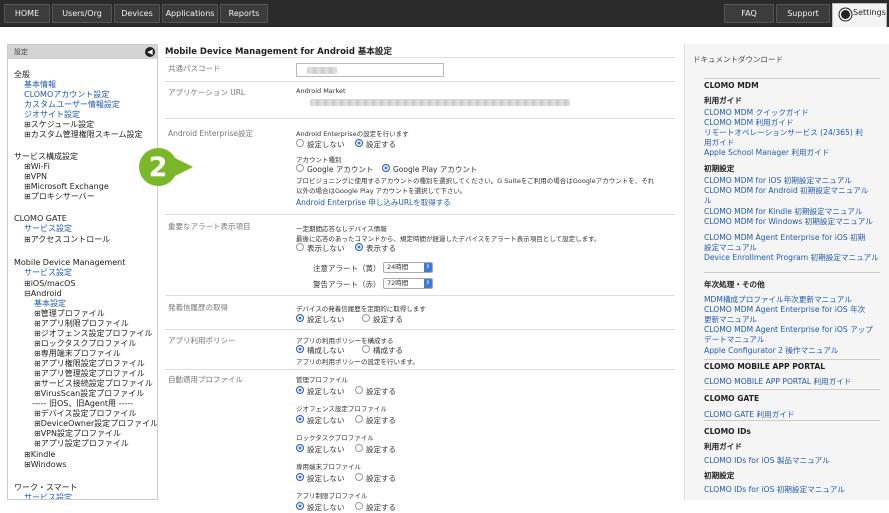  What do you see at coordinates (67, 240) in the screenshot?
I see `sidebar-item: ⊞アクセスコントロール` at bounding box center [67, 240].